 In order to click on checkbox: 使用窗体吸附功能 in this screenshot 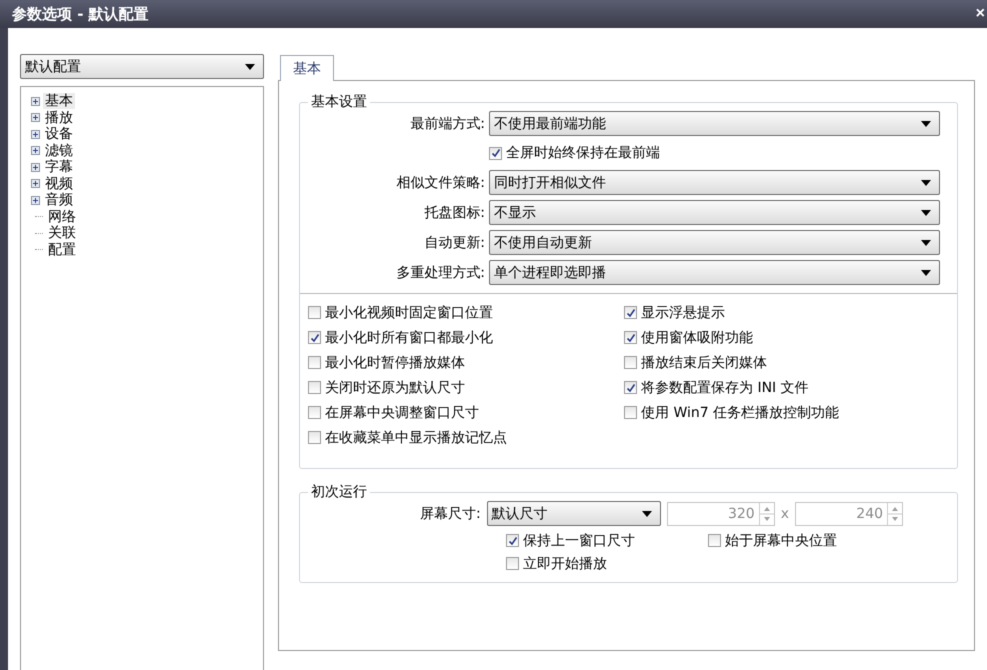, I will do `click(782, 337)`.